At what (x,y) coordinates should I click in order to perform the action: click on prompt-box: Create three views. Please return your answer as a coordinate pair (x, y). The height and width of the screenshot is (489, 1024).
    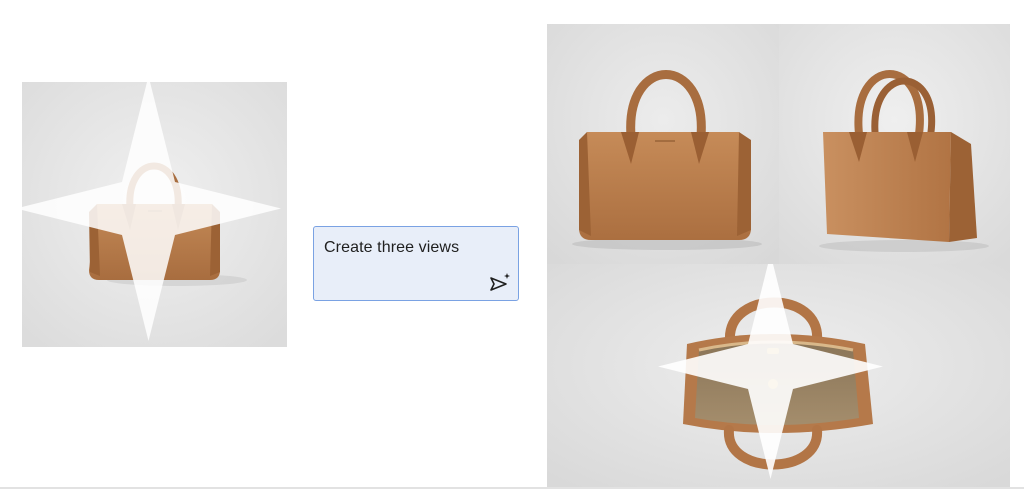
    Looking at the image, I should click on (416, 263).